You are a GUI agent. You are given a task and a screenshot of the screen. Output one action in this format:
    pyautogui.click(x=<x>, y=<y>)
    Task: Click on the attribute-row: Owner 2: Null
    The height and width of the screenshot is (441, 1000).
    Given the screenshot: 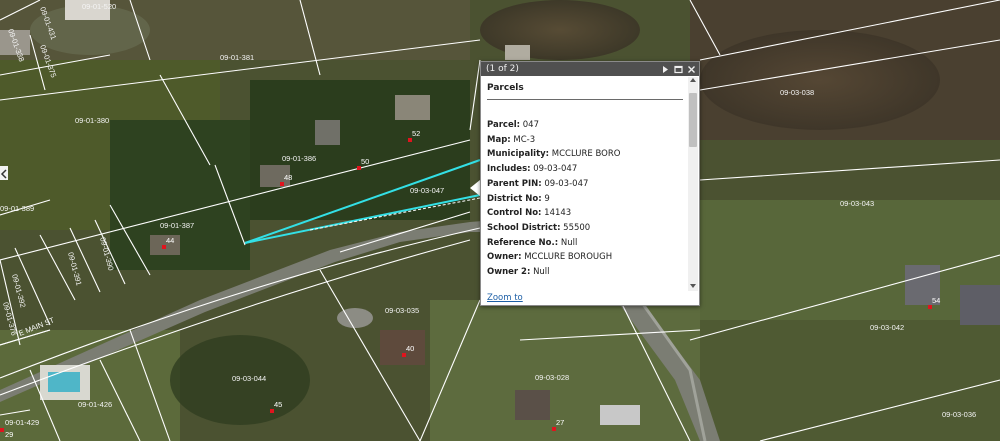 What is the action you would take?
    pyautogui.click(x=585, y=272)
    